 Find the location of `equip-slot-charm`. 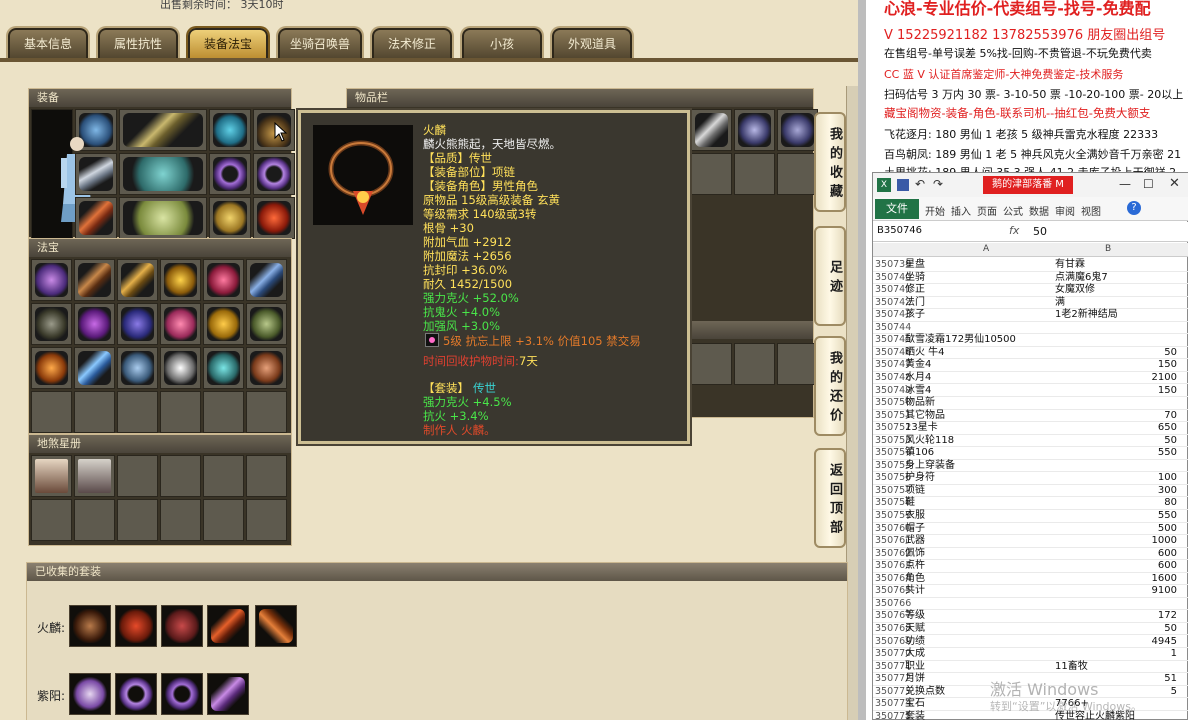

equip-slot-charm is located at coordinates (274, 218).